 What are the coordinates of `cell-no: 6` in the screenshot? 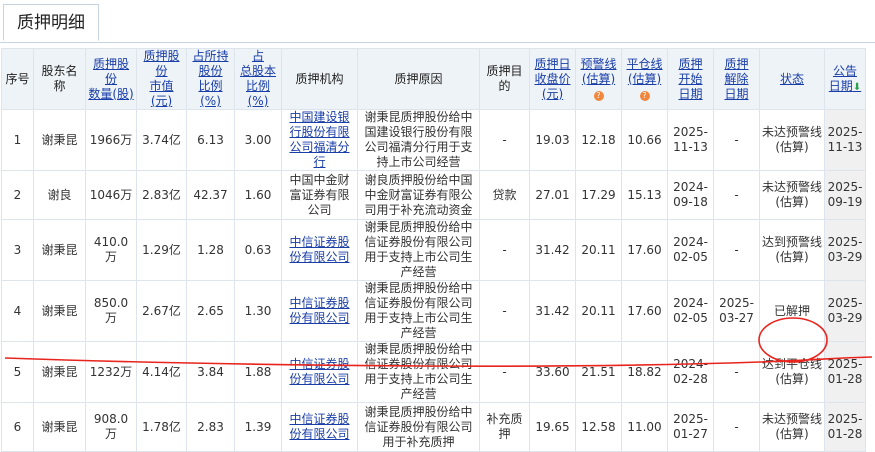 It's located at (17, 427).